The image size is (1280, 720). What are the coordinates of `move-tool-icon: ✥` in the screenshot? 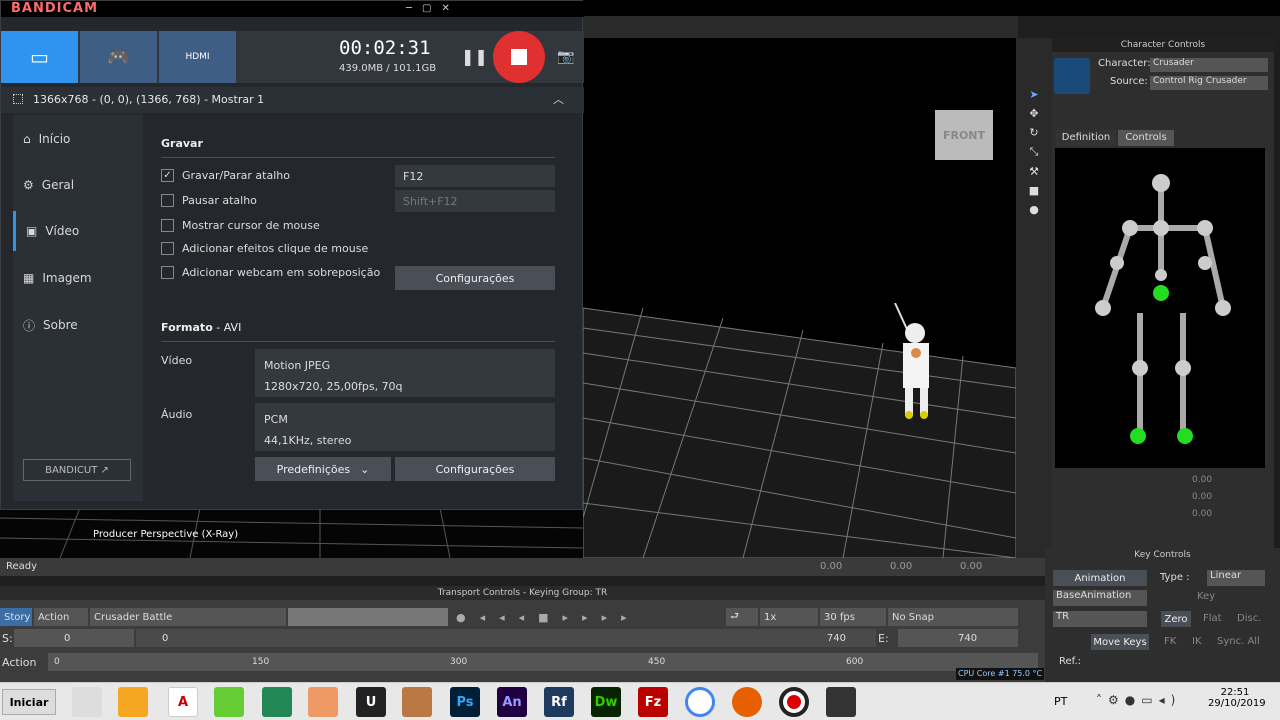 It's located at (1033, 113).